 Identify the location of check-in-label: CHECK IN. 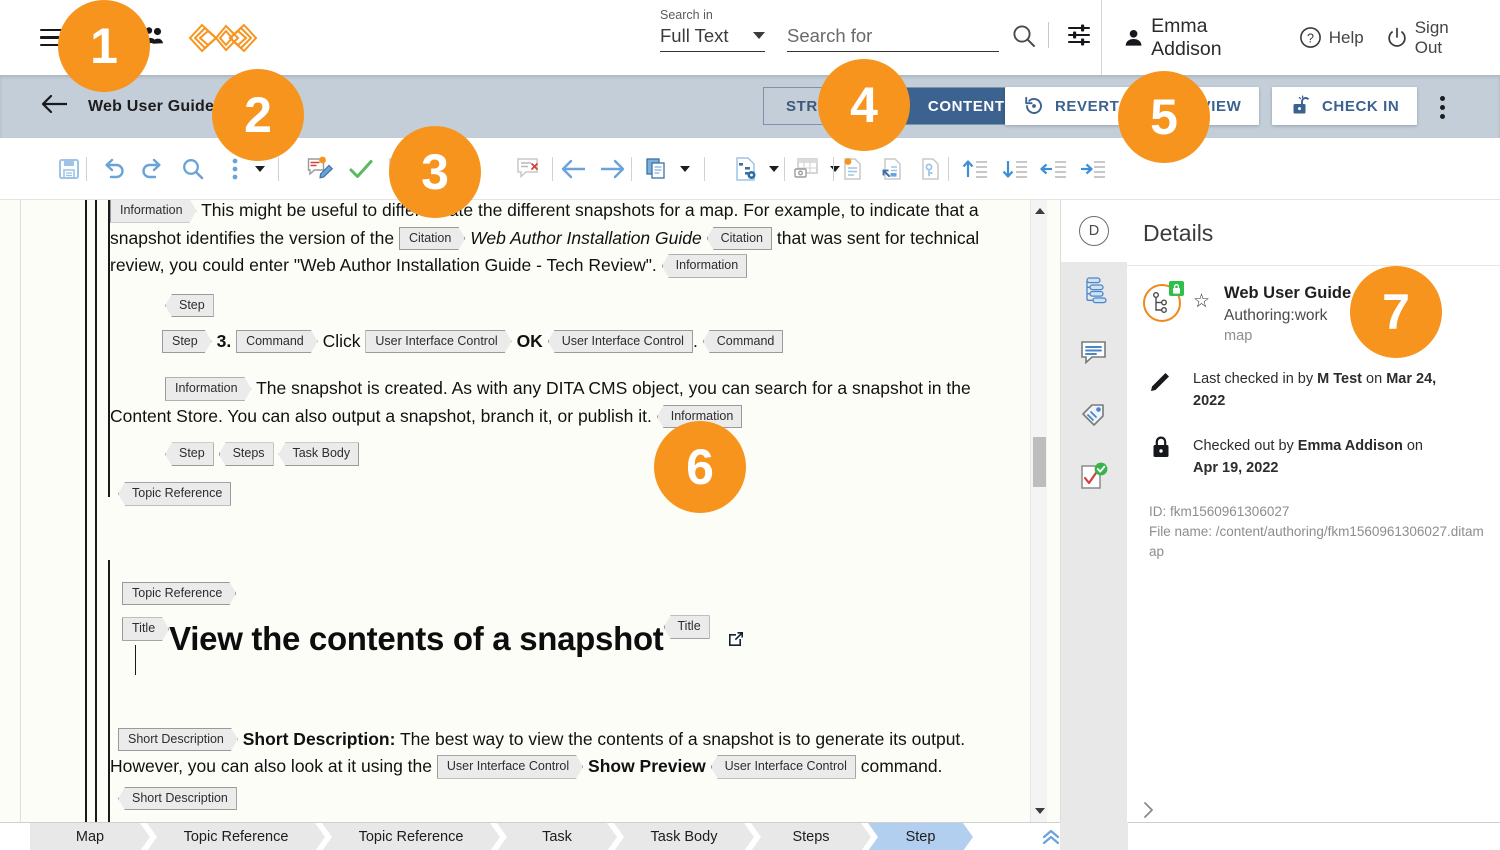
(1361, 106).